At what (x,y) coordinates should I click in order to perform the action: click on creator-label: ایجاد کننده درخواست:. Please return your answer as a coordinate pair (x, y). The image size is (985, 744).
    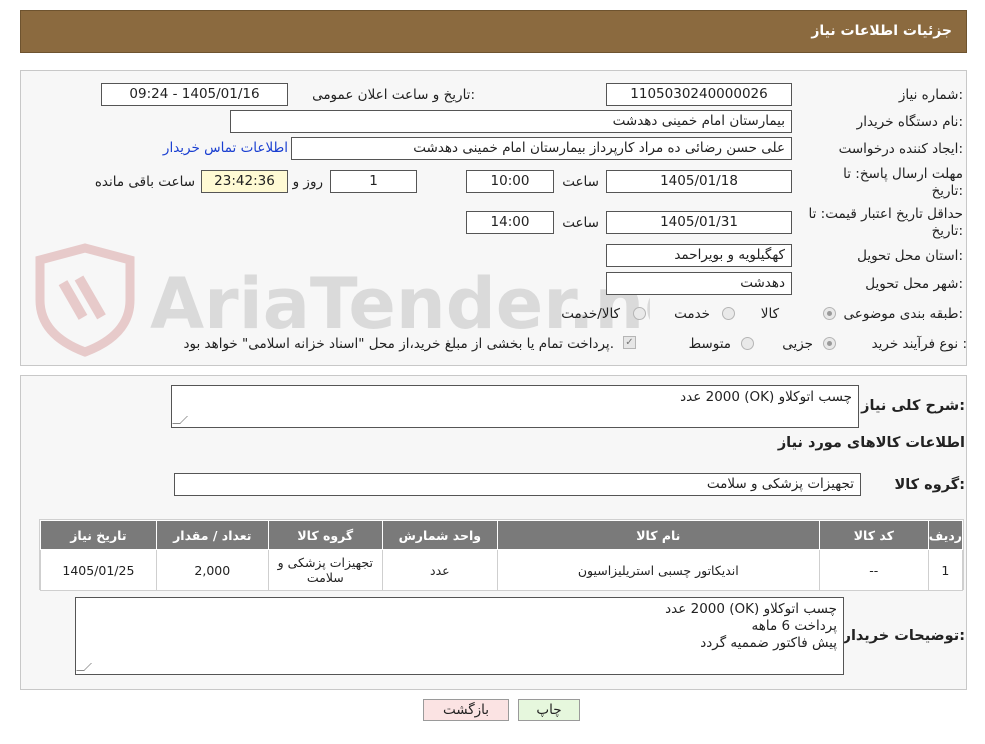
    Looking at the image, I should click on (900, 149).